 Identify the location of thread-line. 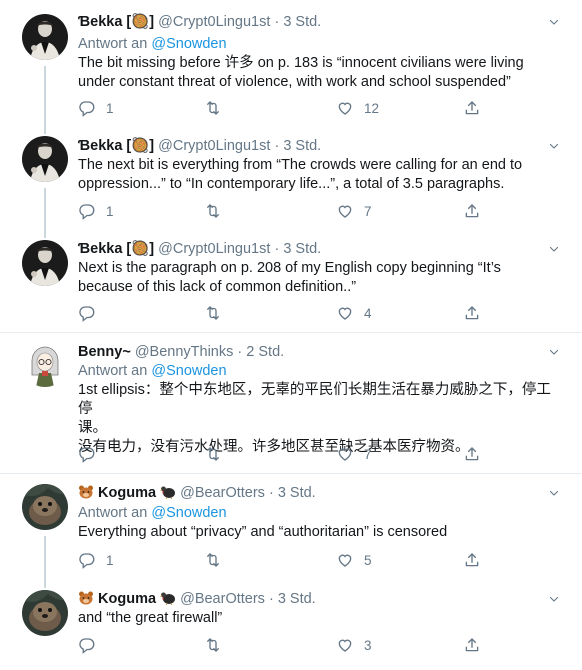
(45, 131).